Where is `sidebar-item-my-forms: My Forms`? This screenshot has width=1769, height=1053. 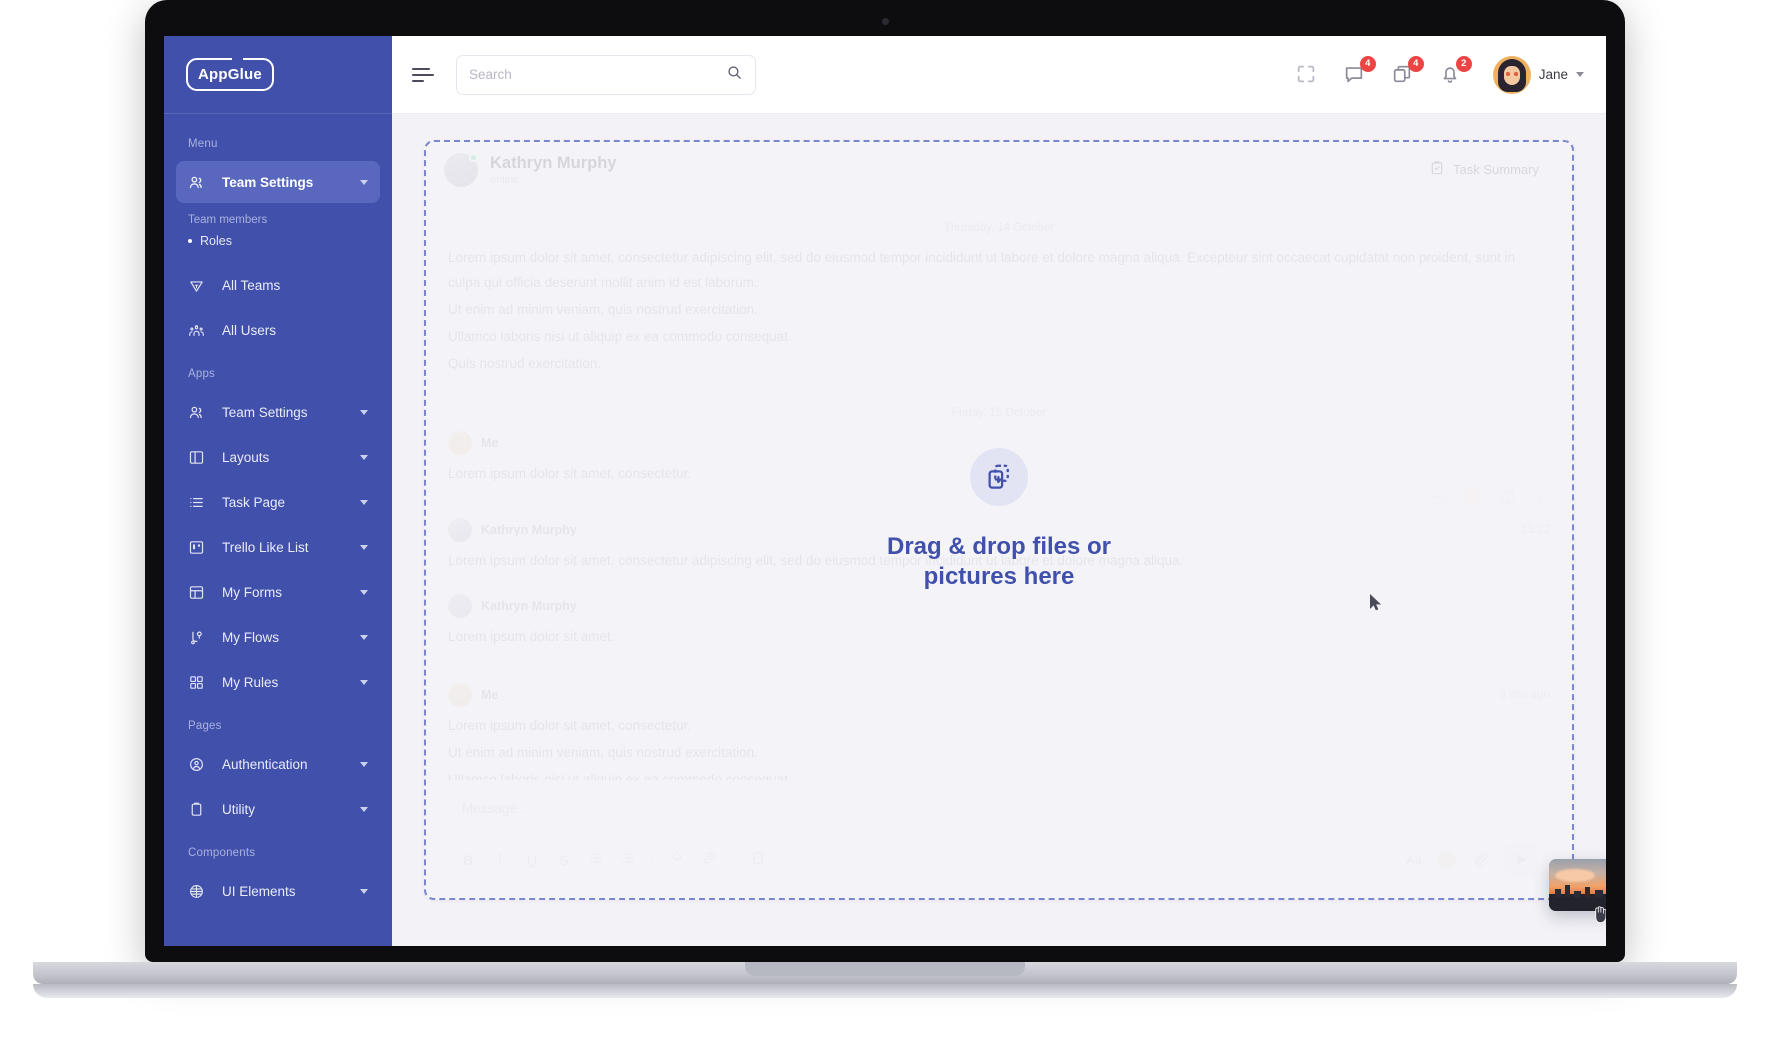
sidebar-item-my-forms: My Forms is located at coordinates (278, 592).